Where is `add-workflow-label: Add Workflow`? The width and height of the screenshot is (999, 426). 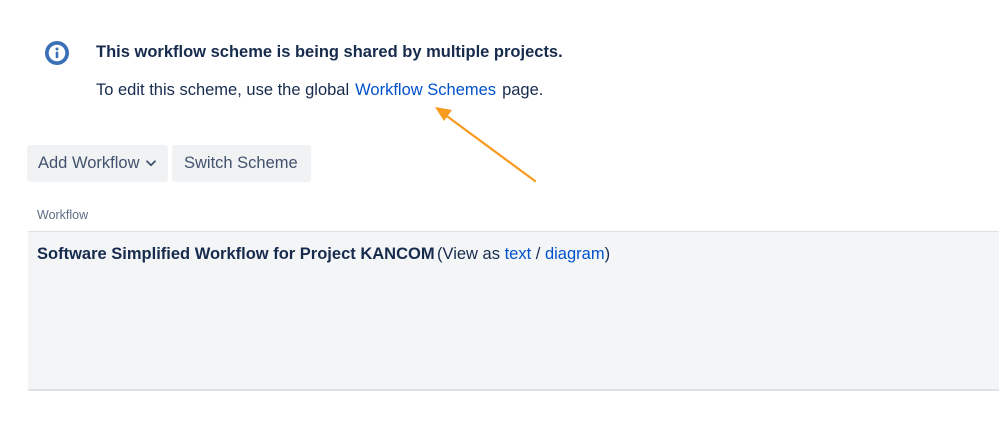 add-workflow-label: Add Workflow is located at coordinates (89, 163).